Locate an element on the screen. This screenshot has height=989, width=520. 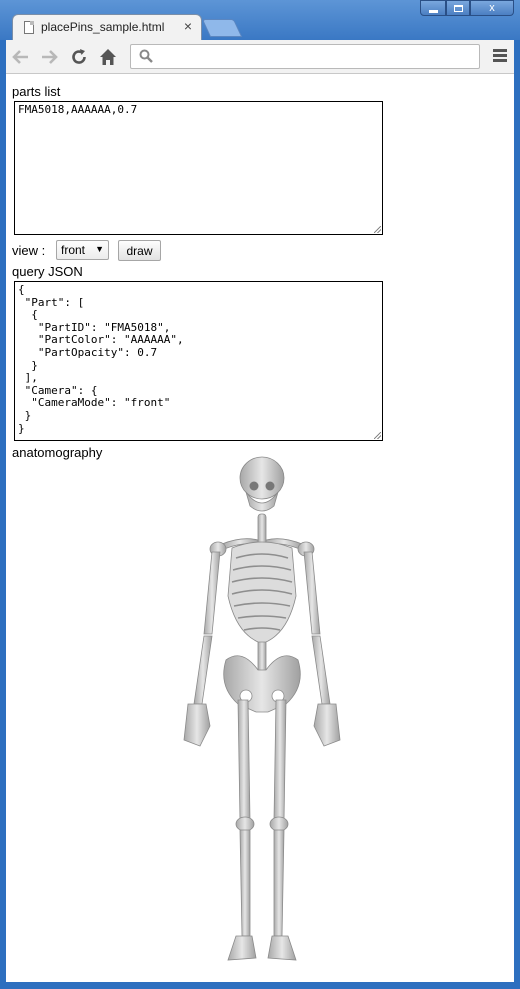
view-select: front ▼ is located at coordinates (82, 250).